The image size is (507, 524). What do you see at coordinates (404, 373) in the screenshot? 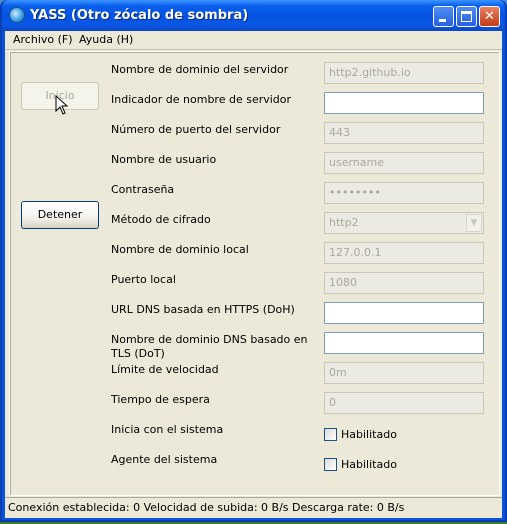
I see `speed-limit-input: 0m` at bounding box center [404, 373].